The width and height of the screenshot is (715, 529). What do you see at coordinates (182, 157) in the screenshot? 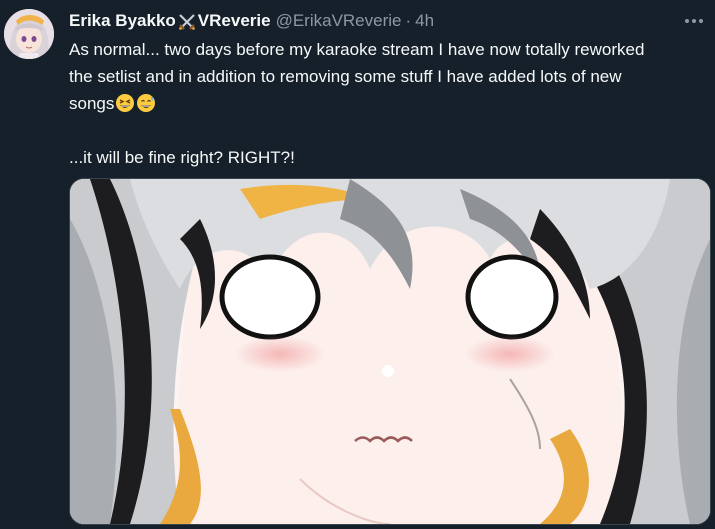
I see `tweet-text-line-2: ...it will be fine right? RIGHT?!` at bounding box center [182, 157].